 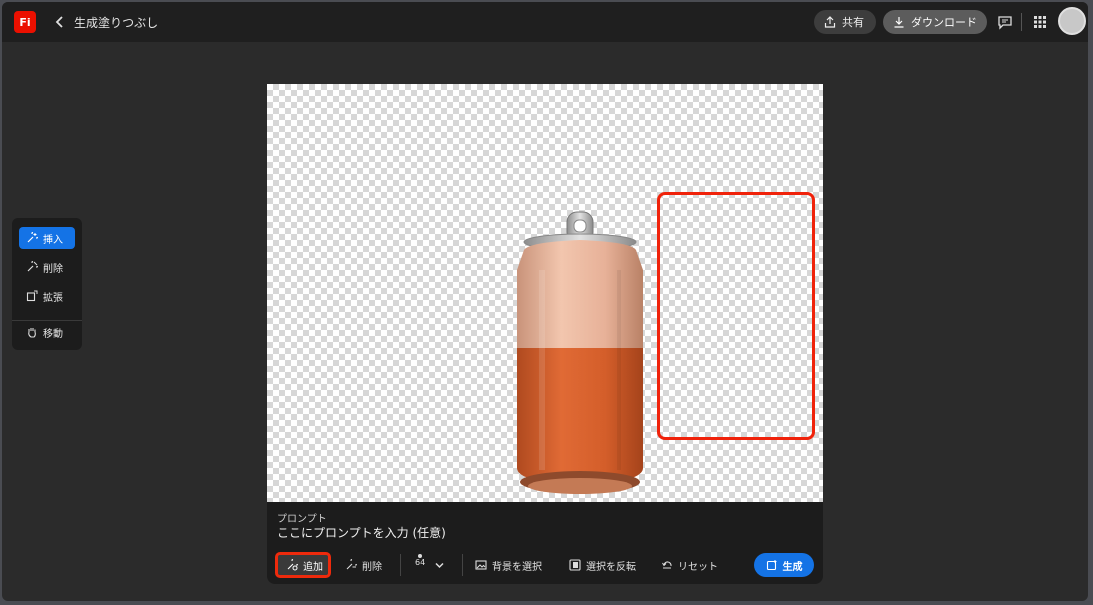 I want to click on prompt-input: ここにプロンプトを入力 (任意), so click(x=361, y=532).